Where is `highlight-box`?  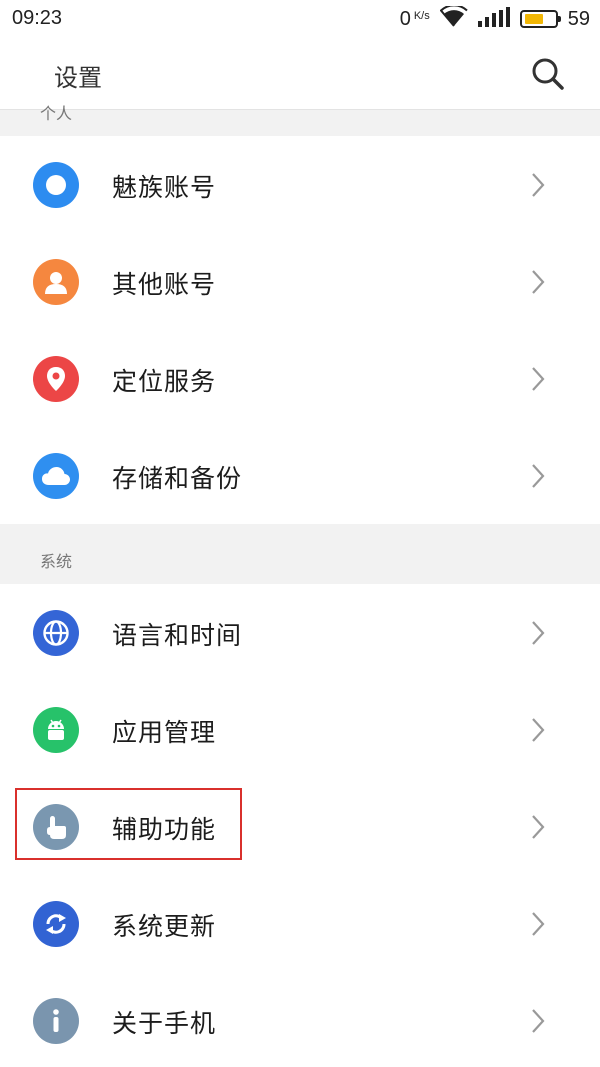
highlight-box is located at coordinates (128, 824).